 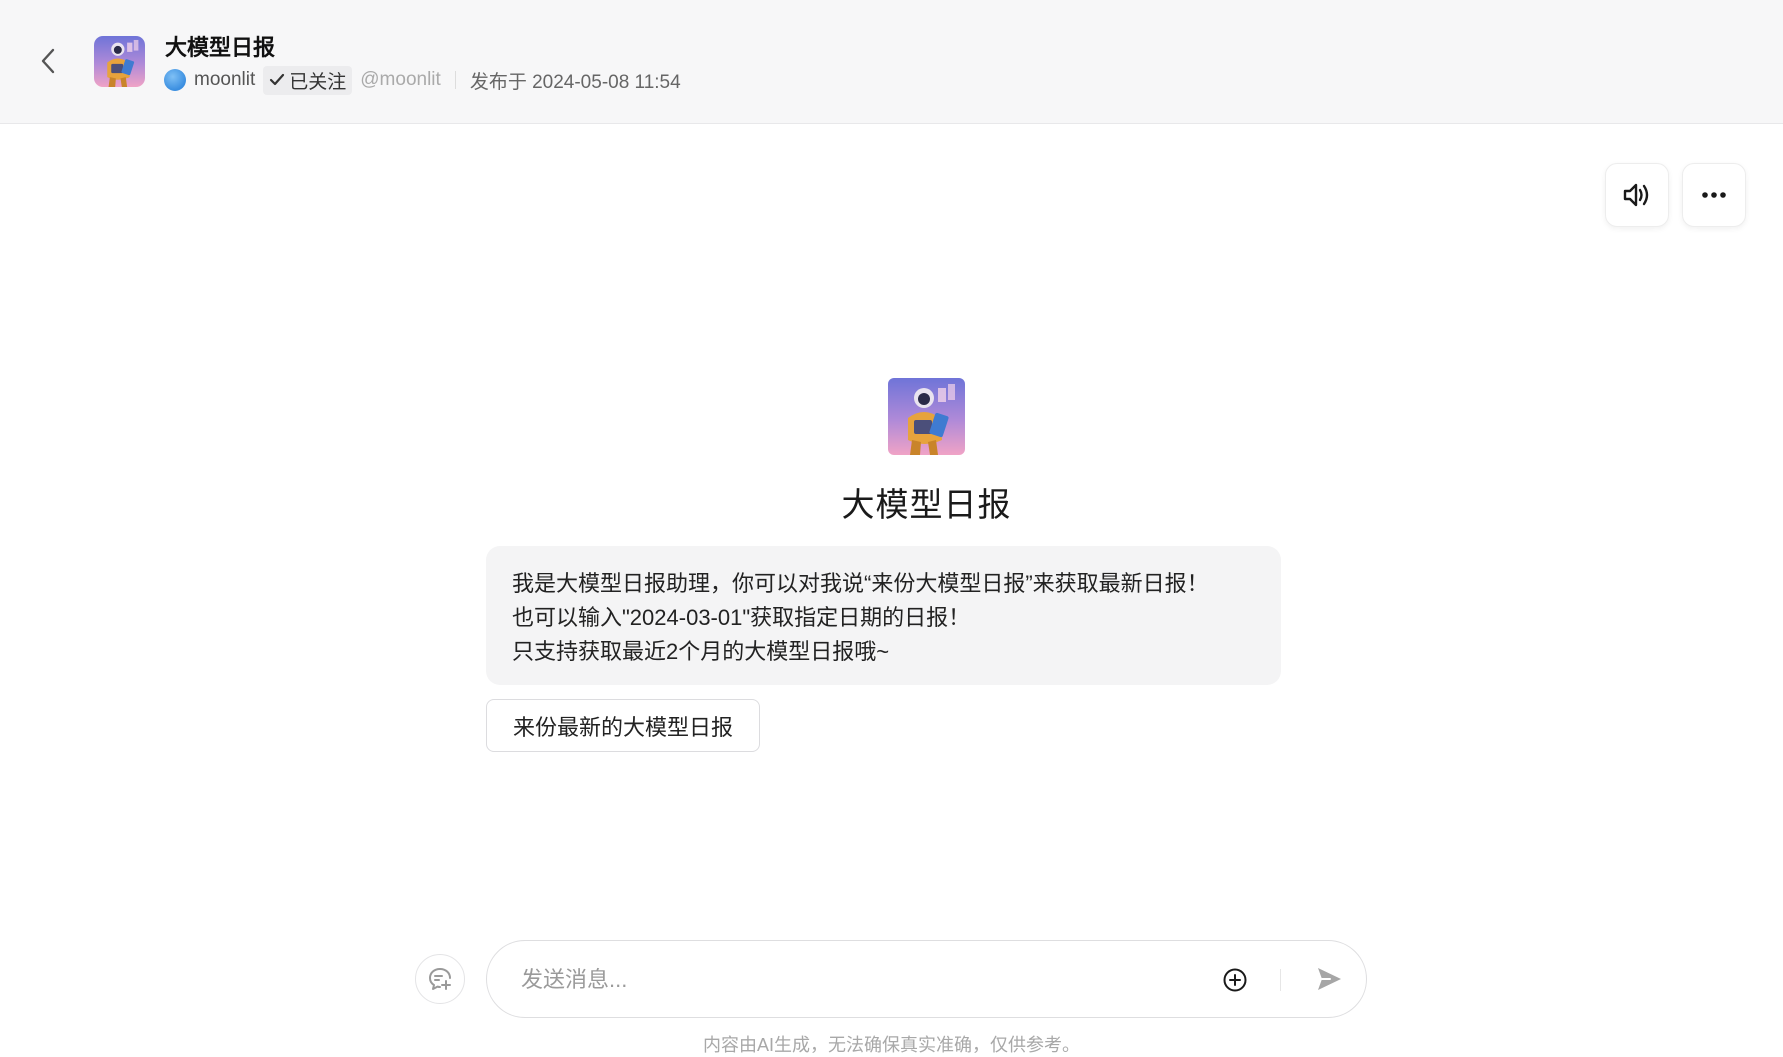 What do you see at coordinates (119, 61) in the screenshot?
I see `bot-avatar-small` at bounding box center [119, 61].